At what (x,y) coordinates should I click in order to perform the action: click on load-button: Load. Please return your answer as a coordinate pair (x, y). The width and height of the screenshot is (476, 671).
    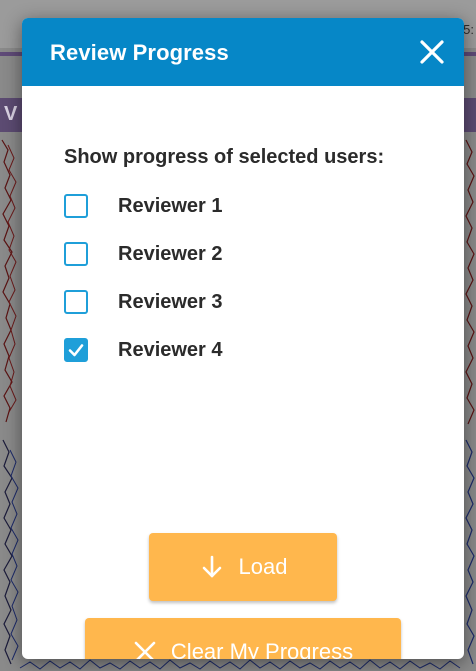
    Looking at the image, I should click on (243, 567).